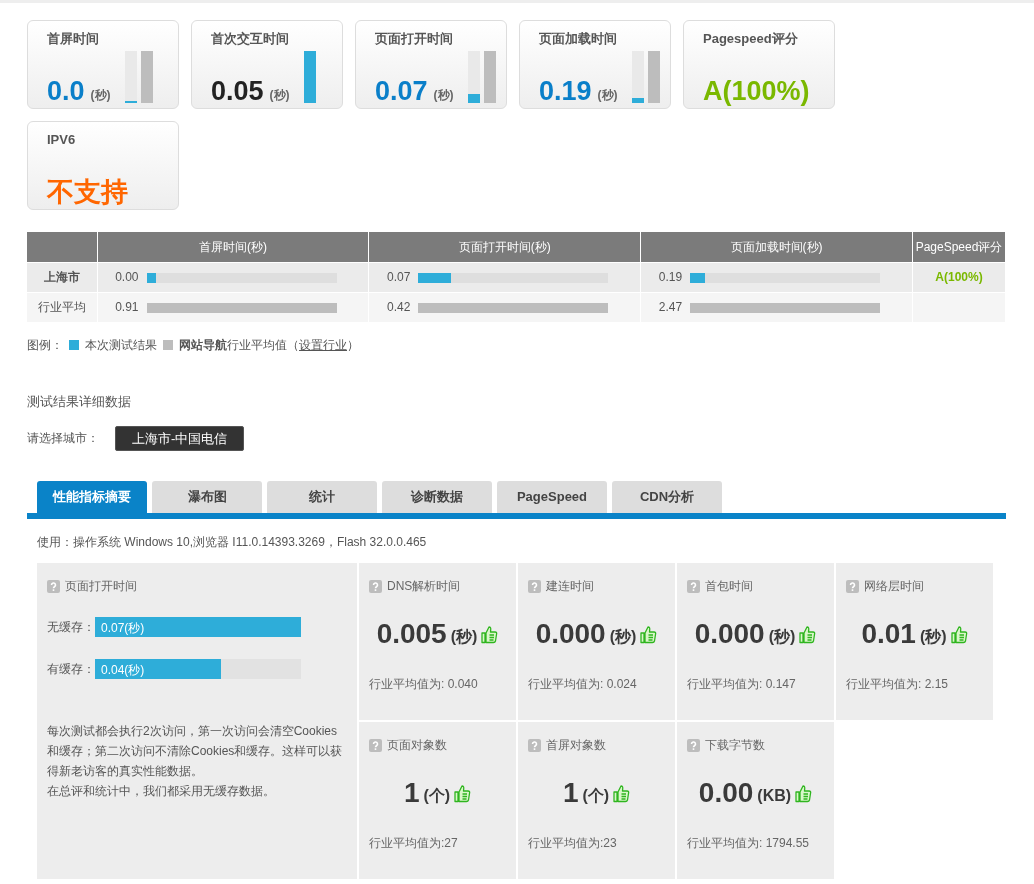  Describe the element at coordinates (959, 277) in the screenshot. I see `score-value: A(100%)` at that location.